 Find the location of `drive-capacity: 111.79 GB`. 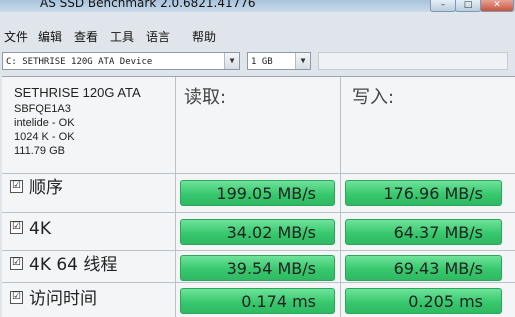

drive-capacity: 111.79 GB is located at coordinates (39, 151).